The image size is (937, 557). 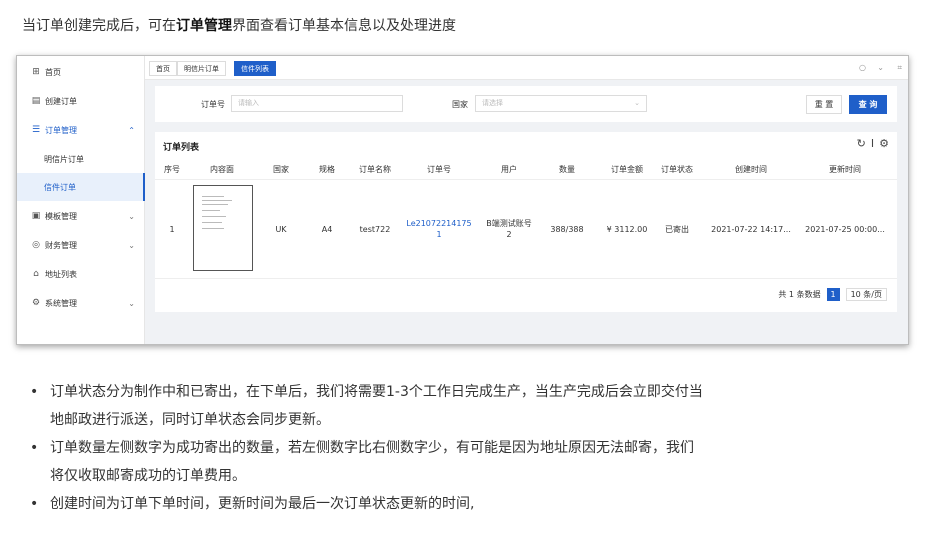 I want to click on grid-icon: ⊞, so click(x=36, y=72).